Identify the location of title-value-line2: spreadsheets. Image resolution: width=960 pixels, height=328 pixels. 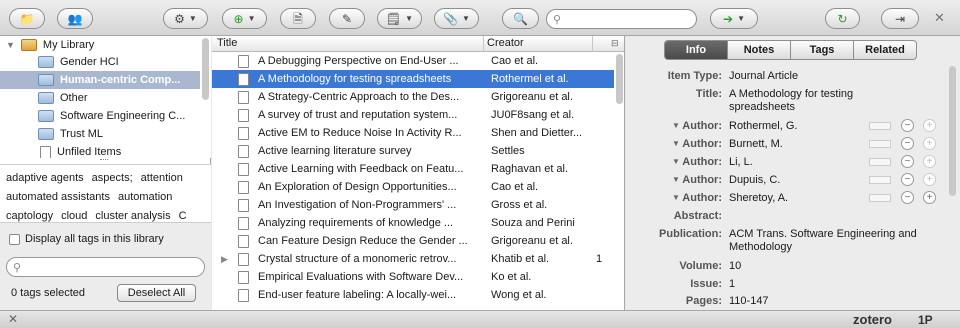
(762, 107).